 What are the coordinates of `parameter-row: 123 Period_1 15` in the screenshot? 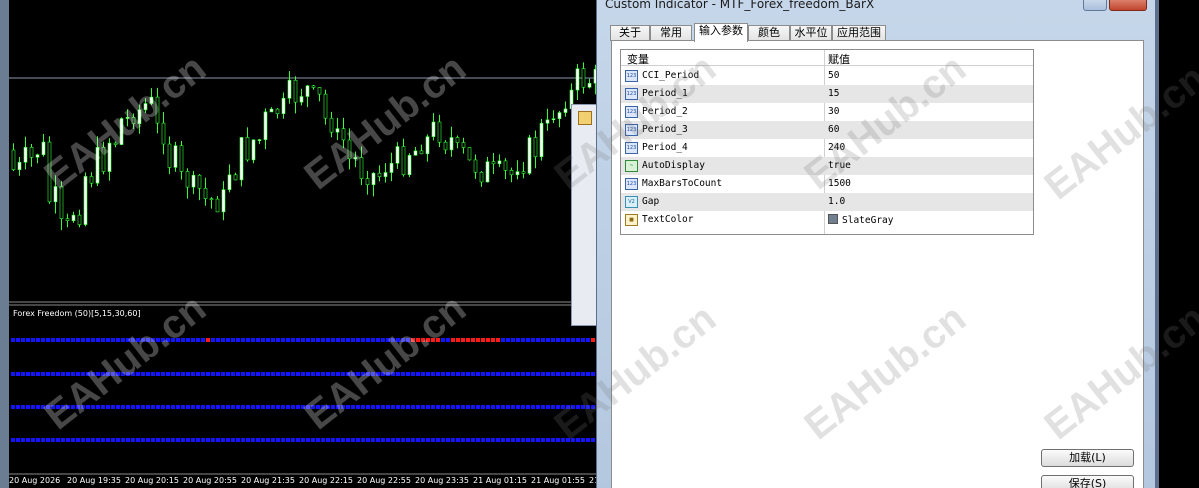 It's located at (827, 94).